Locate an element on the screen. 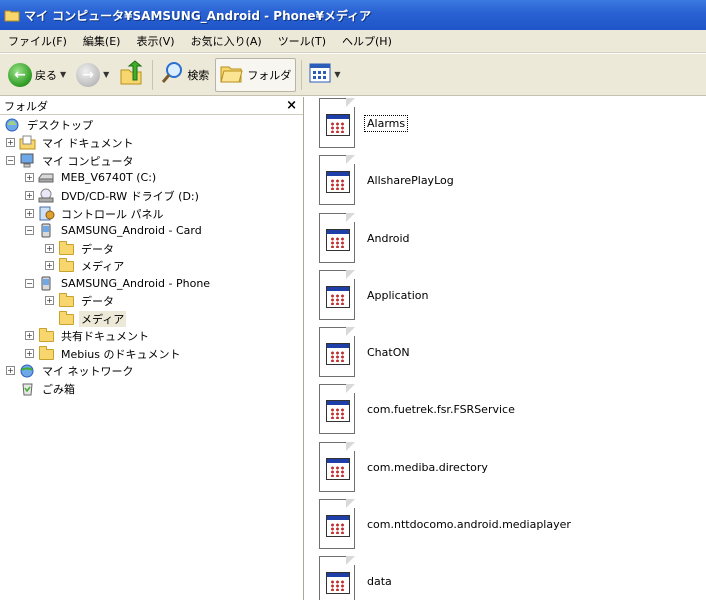 The width and height of the screenshot is (706, 600). views-button: ▼ is located at coordinates (324, 75).